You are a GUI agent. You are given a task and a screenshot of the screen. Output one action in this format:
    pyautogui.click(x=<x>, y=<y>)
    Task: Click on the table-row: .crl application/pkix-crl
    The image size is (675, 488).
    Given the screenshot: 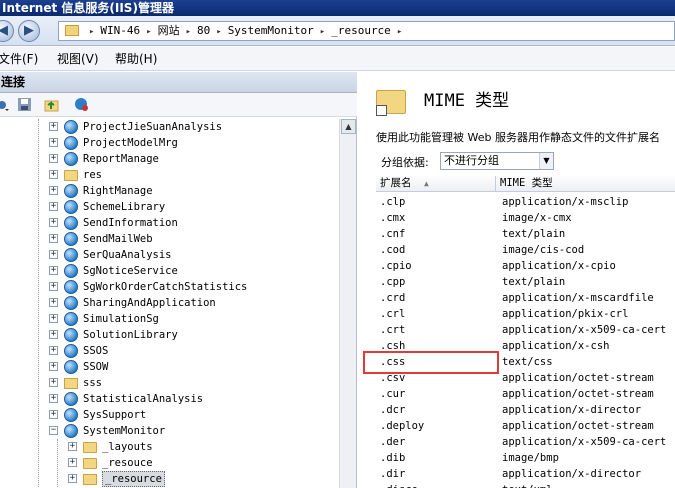 What is the action you would take?
    pyautogui.click(x=525, y=314)
    